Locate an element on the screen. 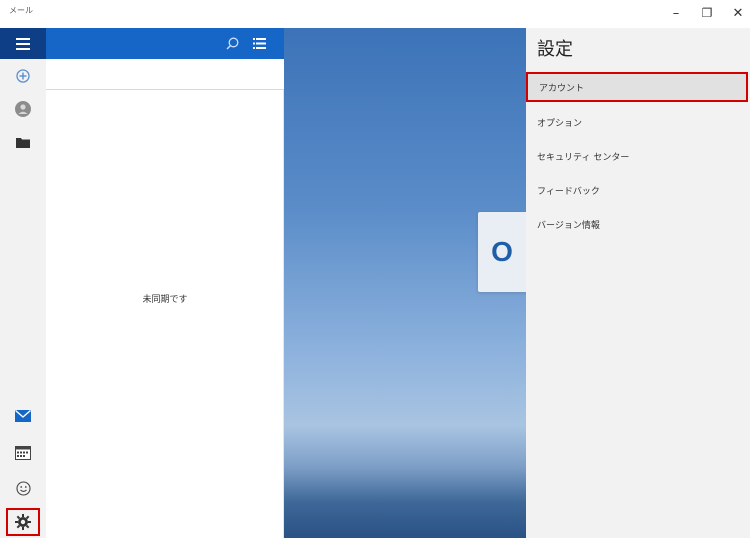 Image resolution: width=750 pixels, height=538 pixels. maximize-button: ❐ is located at coordinates (707, 13).